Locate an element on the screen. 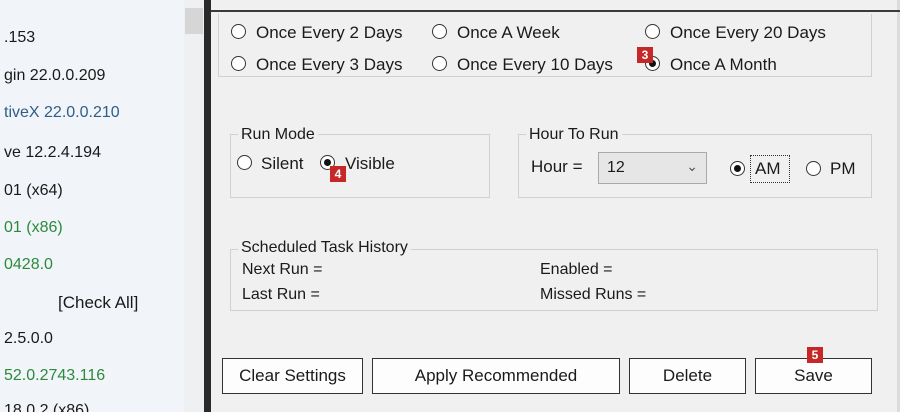 Image resolution: width=900 pixels, height=412 pixels. enabled-label: Enabled = is located at coordinates (576, 269).